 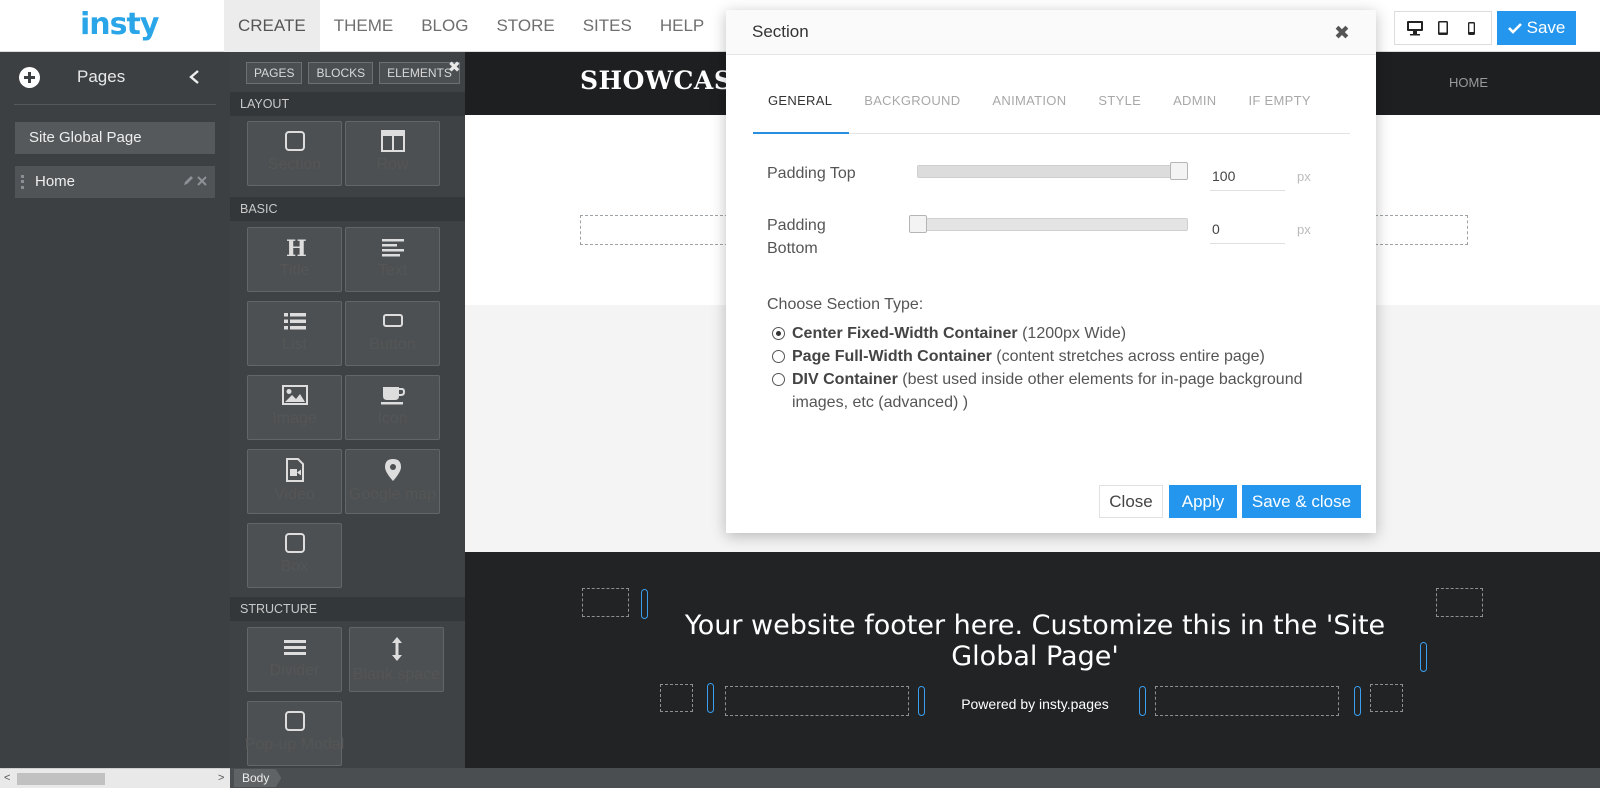 I want to click on section-header-structure: STRUCTURE, so click(x=347, y=609).